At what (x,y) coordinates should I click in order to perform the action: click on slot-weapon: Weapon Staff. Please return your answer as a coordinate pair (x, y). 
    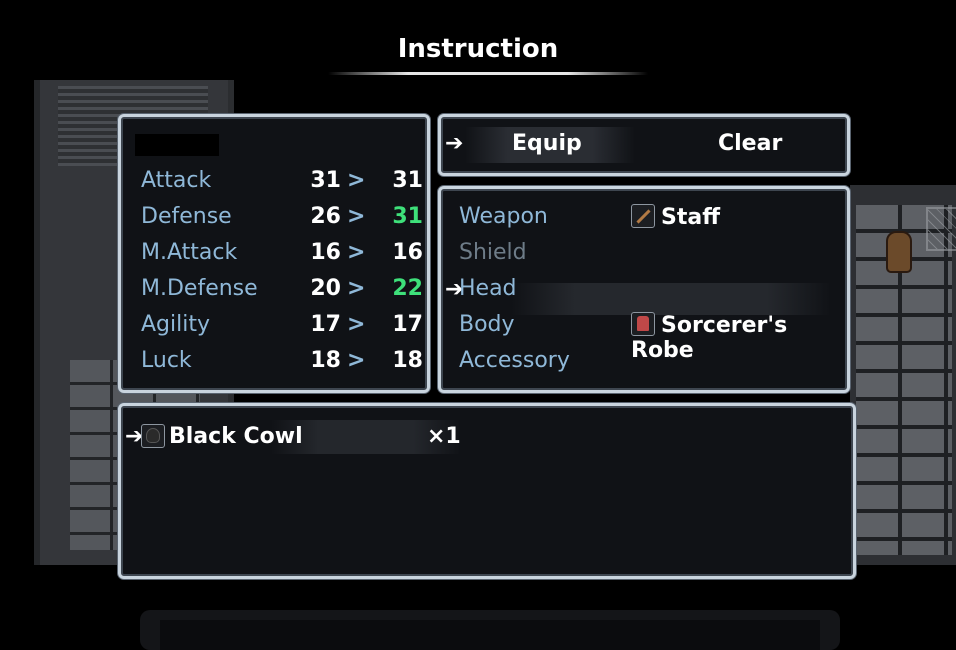
    Looking at the image, I should click on (649, 219).